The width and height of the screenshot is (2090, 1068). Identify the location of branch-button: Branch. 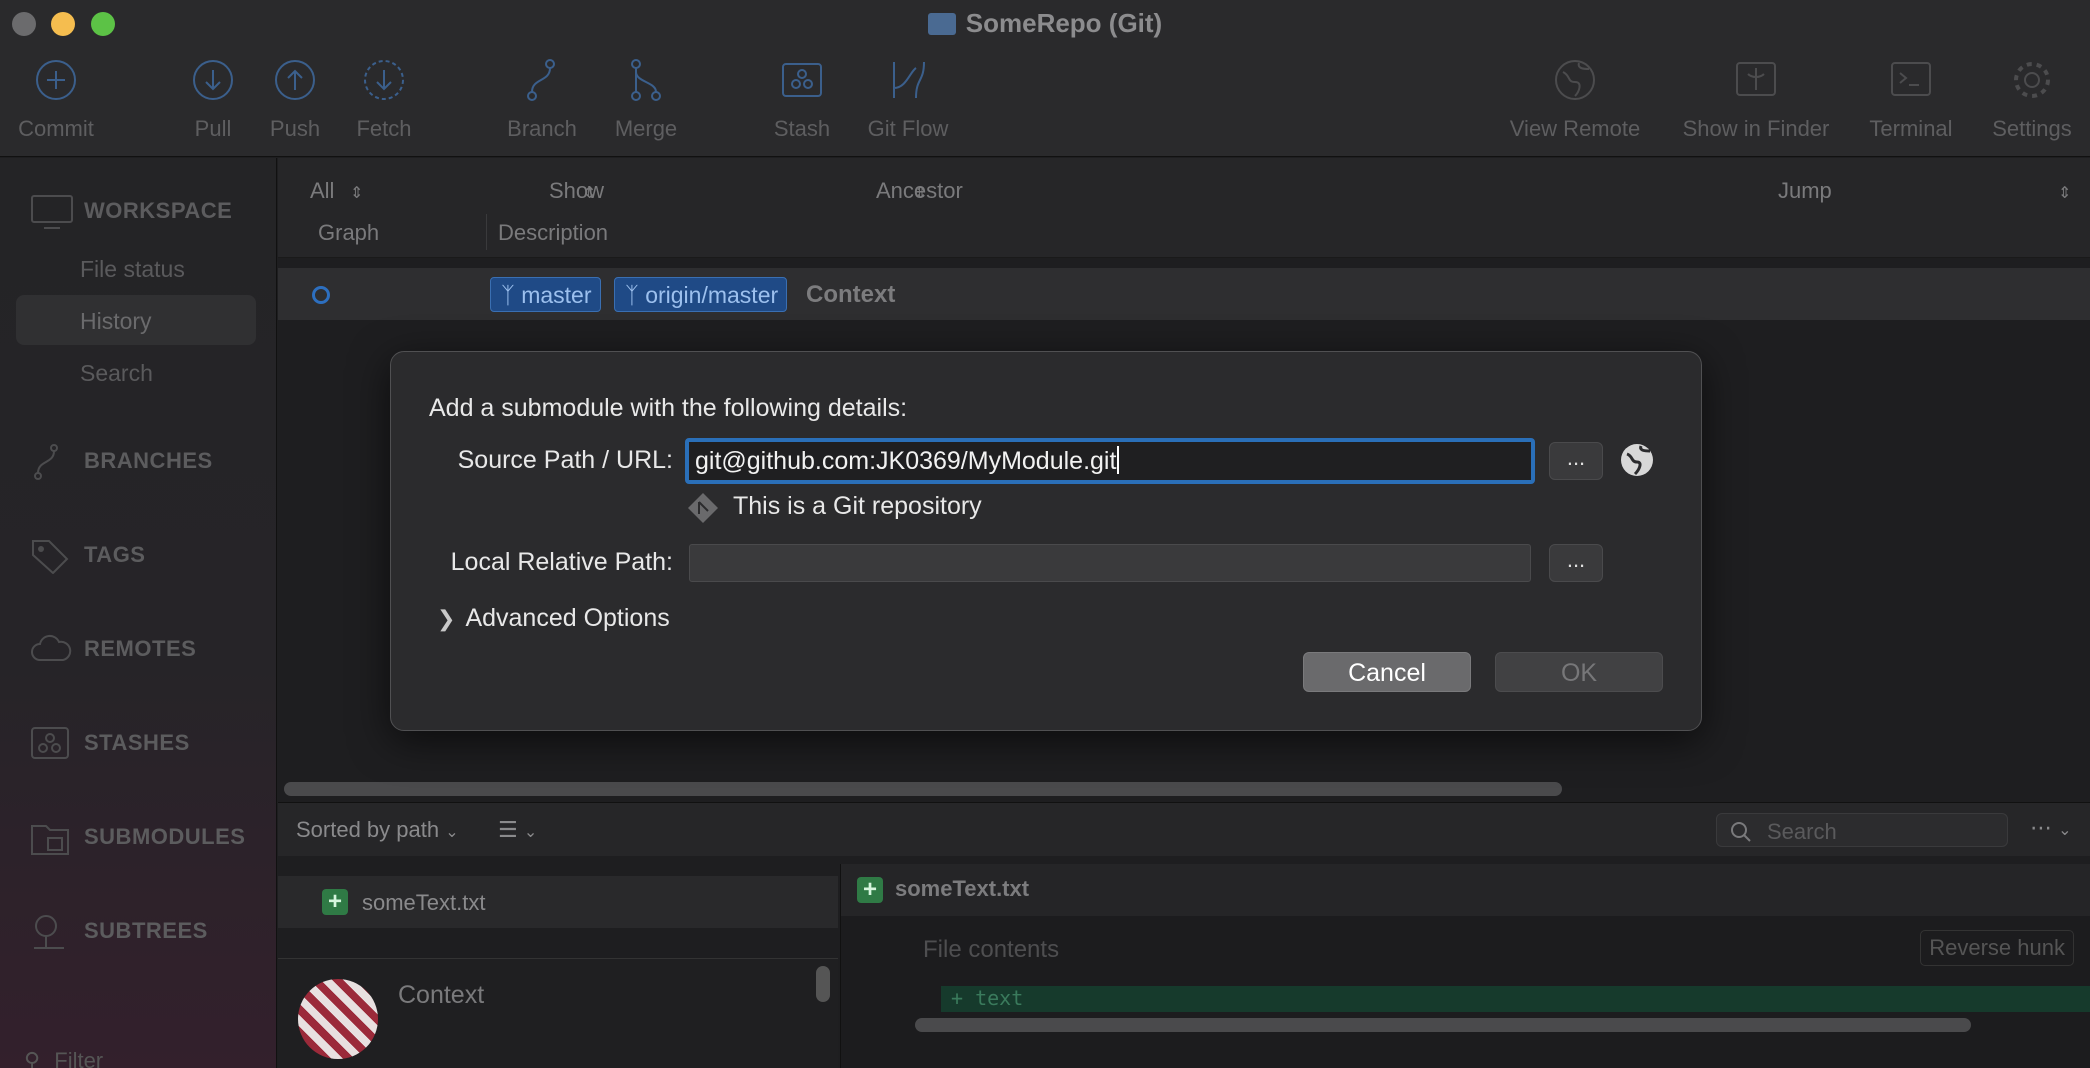
(542, 100).